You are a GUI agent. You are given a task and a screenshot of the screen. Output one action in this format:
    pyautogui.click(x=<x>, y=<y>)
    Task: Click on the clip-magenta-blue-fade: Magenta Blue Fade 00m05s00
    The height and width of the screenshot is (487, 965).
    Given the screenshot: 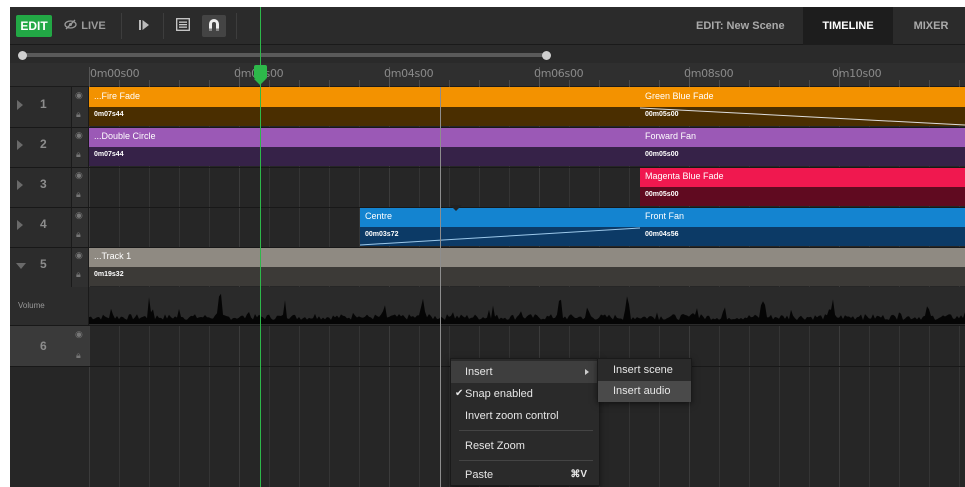 What is the action you would take?
    pyautogui.click(x=802, y=187)
    